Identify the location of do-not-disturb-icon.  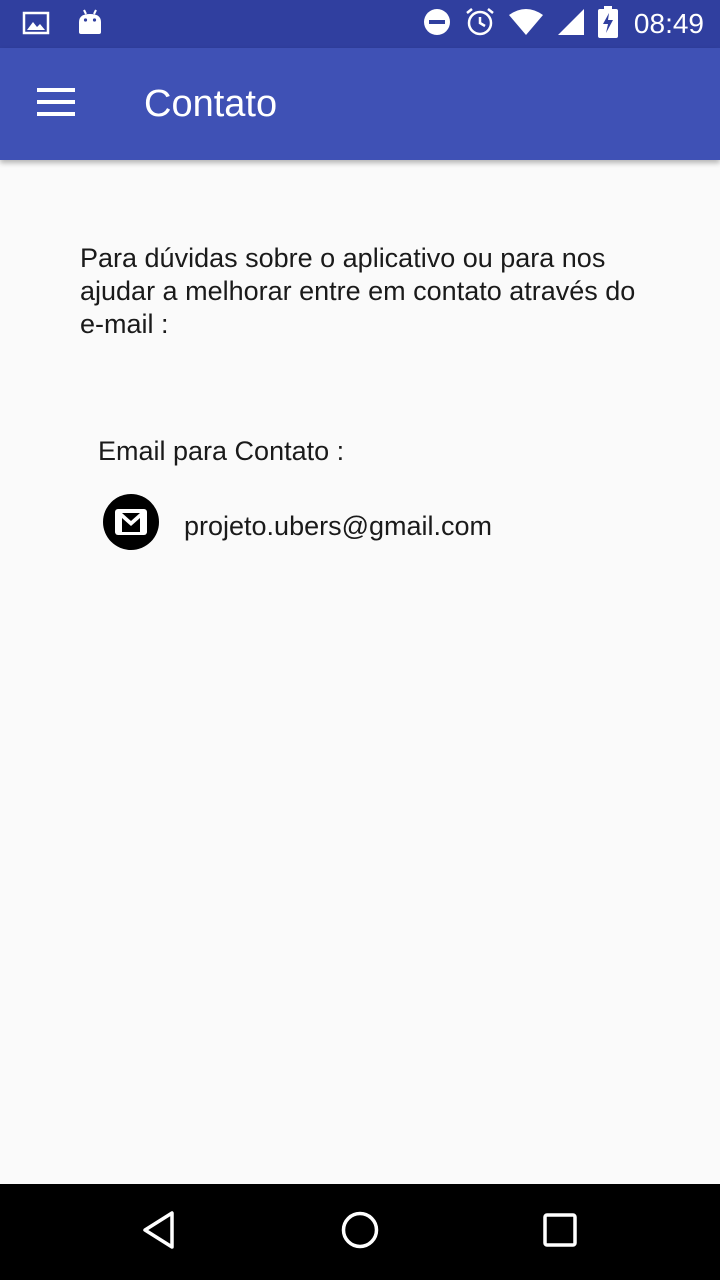
(437, 24).